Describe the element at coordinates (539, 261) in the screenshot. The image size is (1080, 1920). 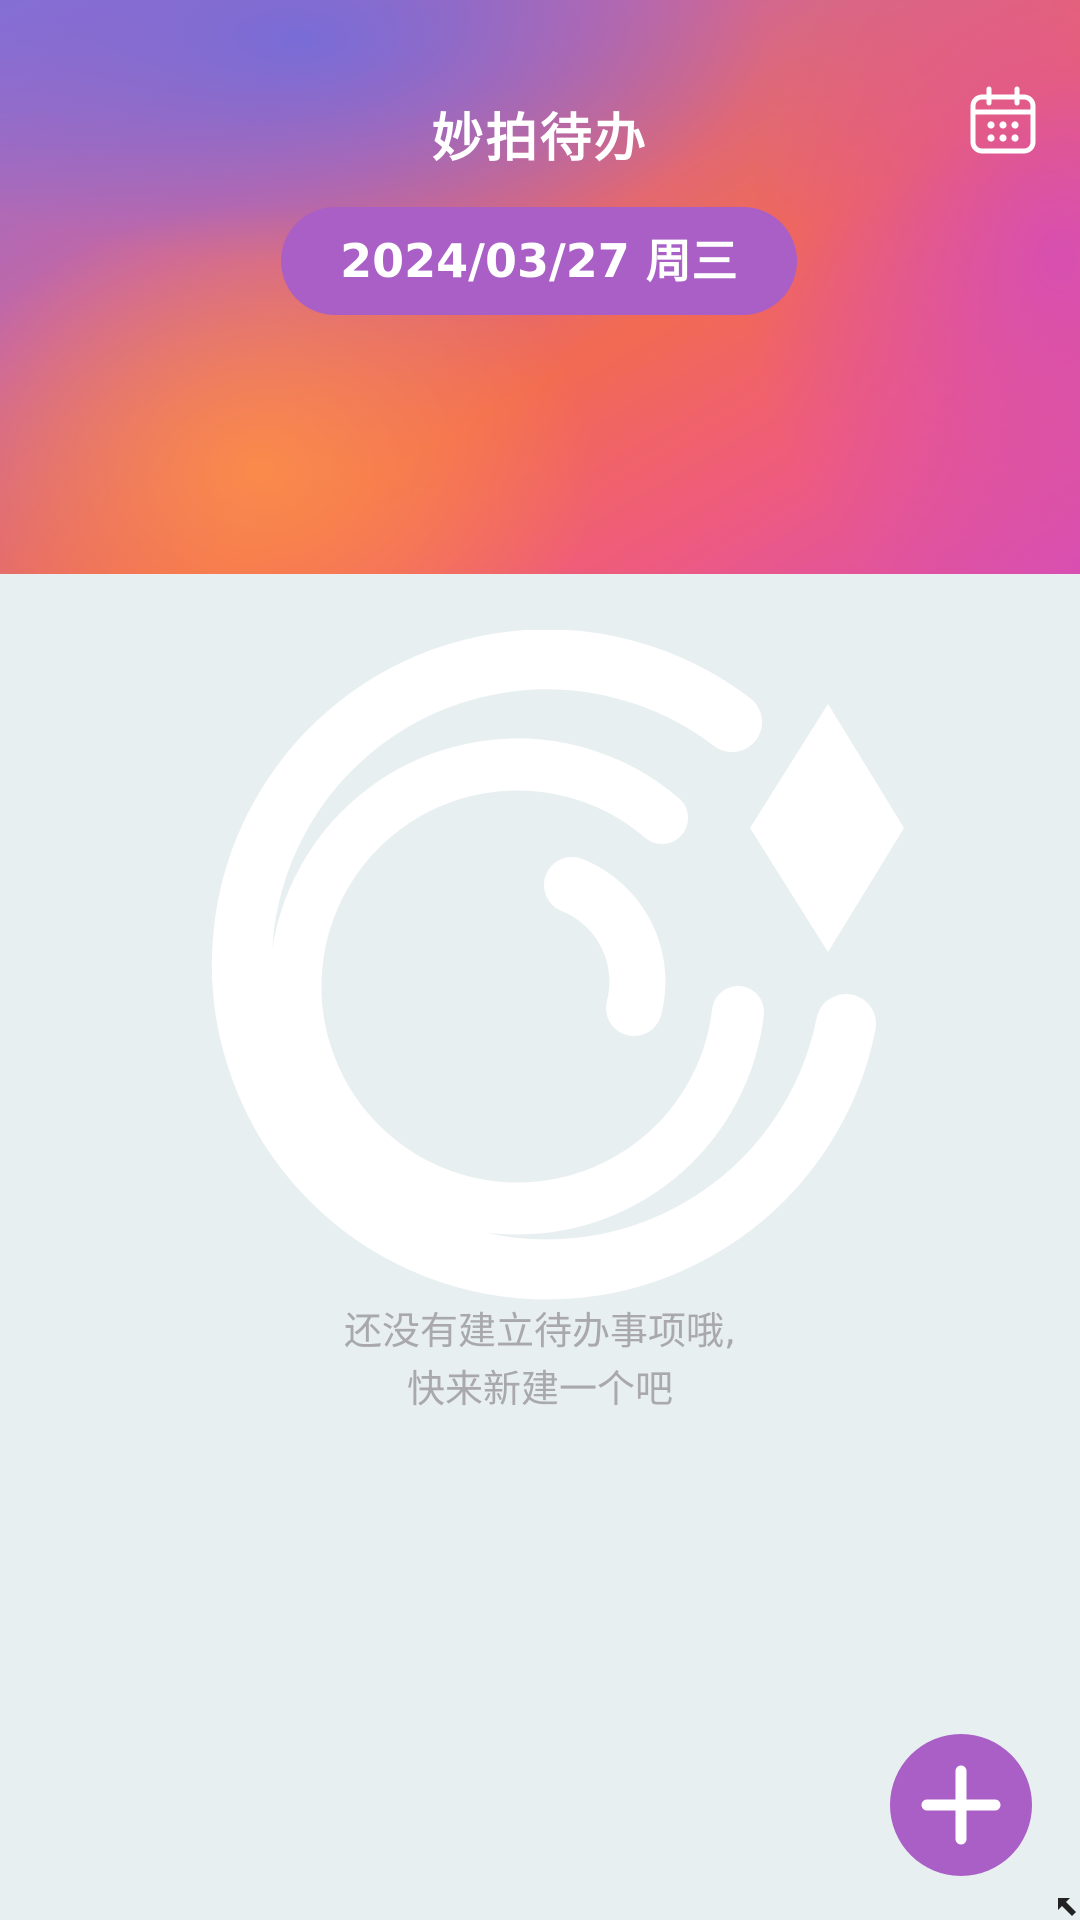
I see `date-selector: 2024/03/27 周三` at that location.